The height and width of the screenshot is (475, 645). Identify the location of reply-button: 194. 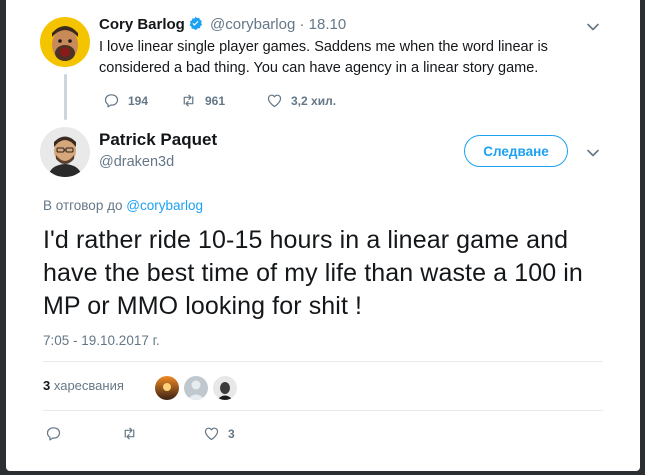
(141, 100).